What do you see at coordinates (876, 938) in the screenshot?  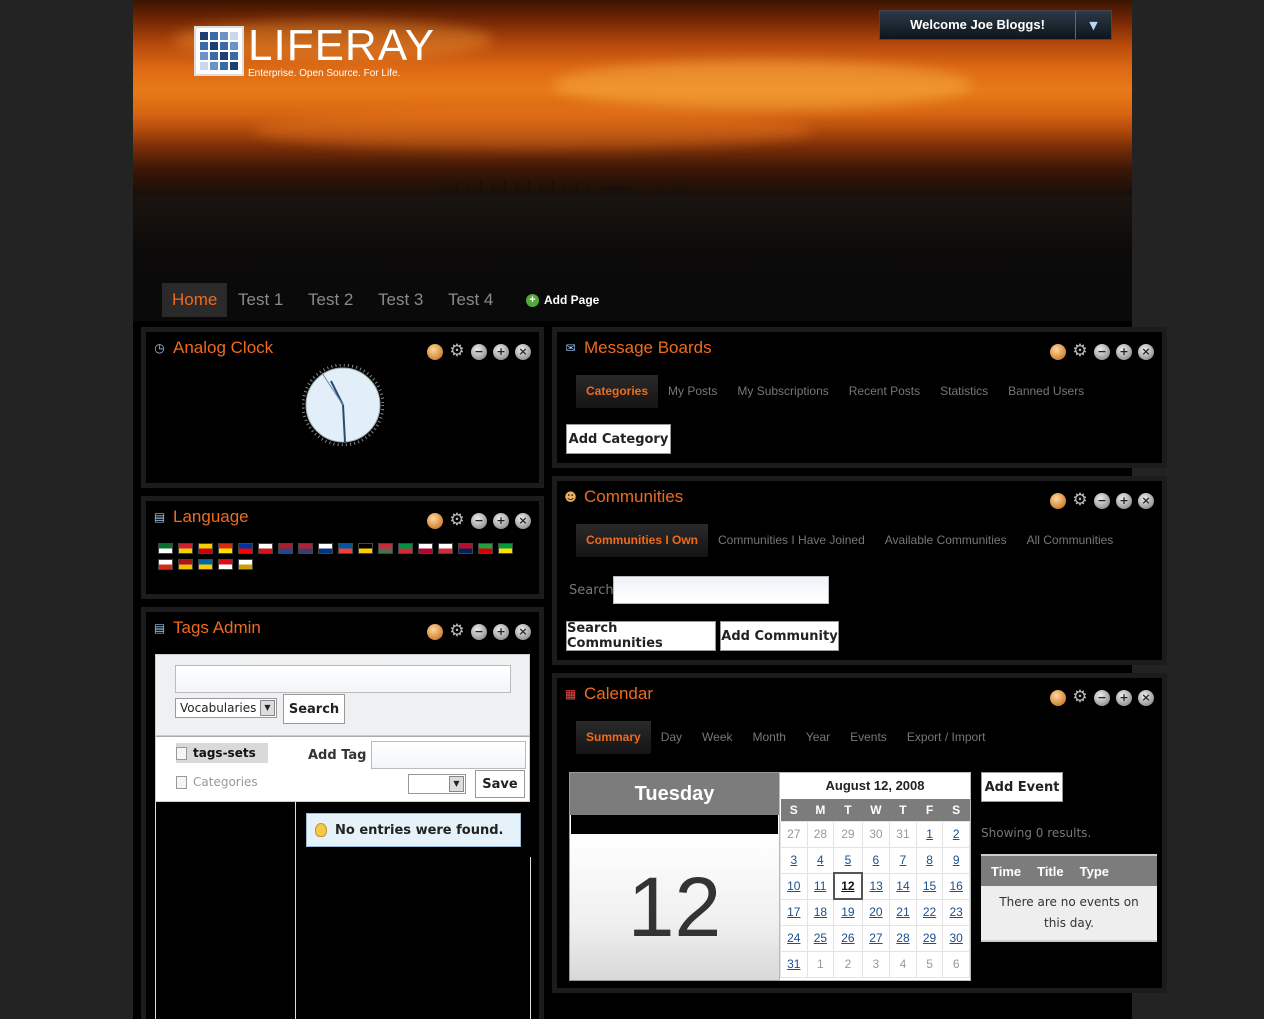 I see `calendar-day: 27` at bounding box center [876, 938].